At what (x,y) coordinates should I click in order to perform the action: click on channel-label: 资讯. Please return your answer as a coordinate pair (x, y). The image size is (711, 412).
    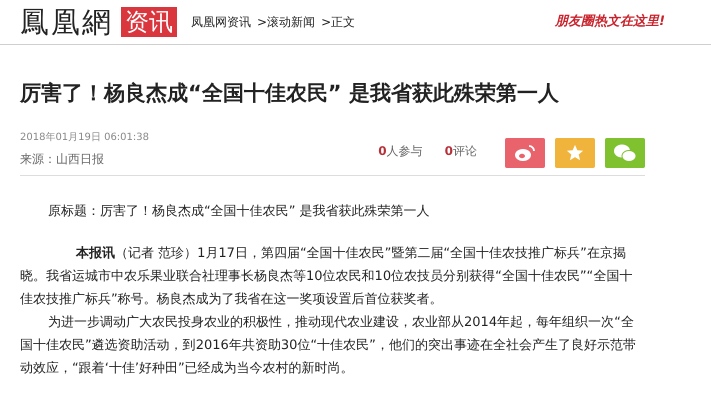
    Looking at the image, I should click on (149, 22).